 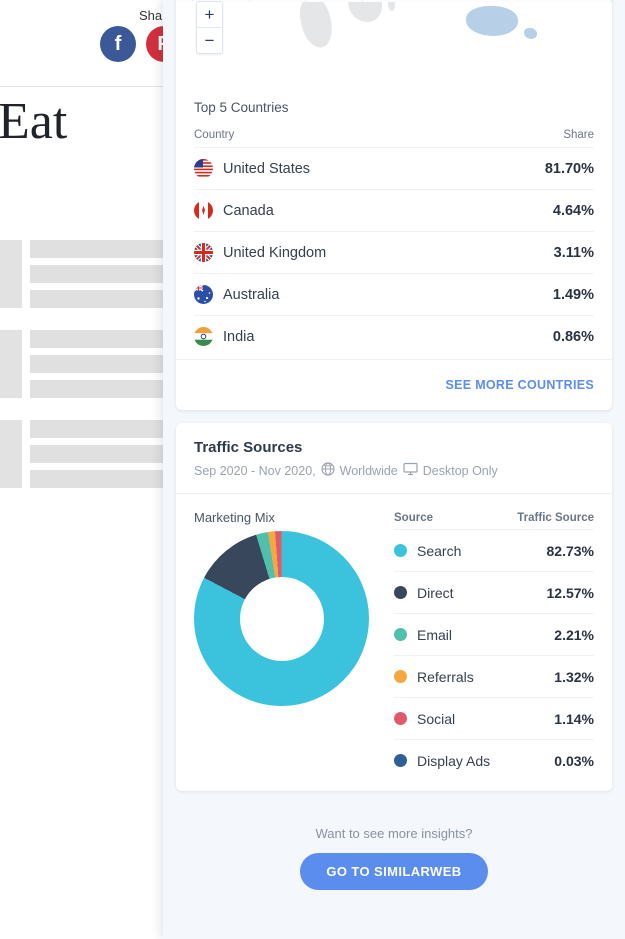 I want to click on legend-dot-referrals, so click(x=400, y=676).